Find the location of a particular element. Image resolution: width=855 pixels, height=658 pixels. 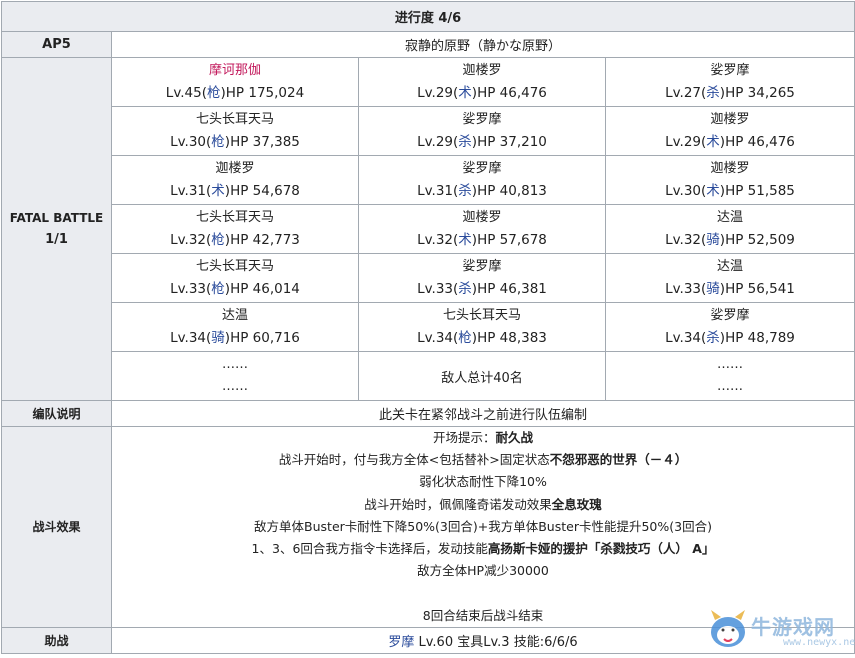

effect-text: 敌方全体HP减少30000 is located at coordinates (483, 571).